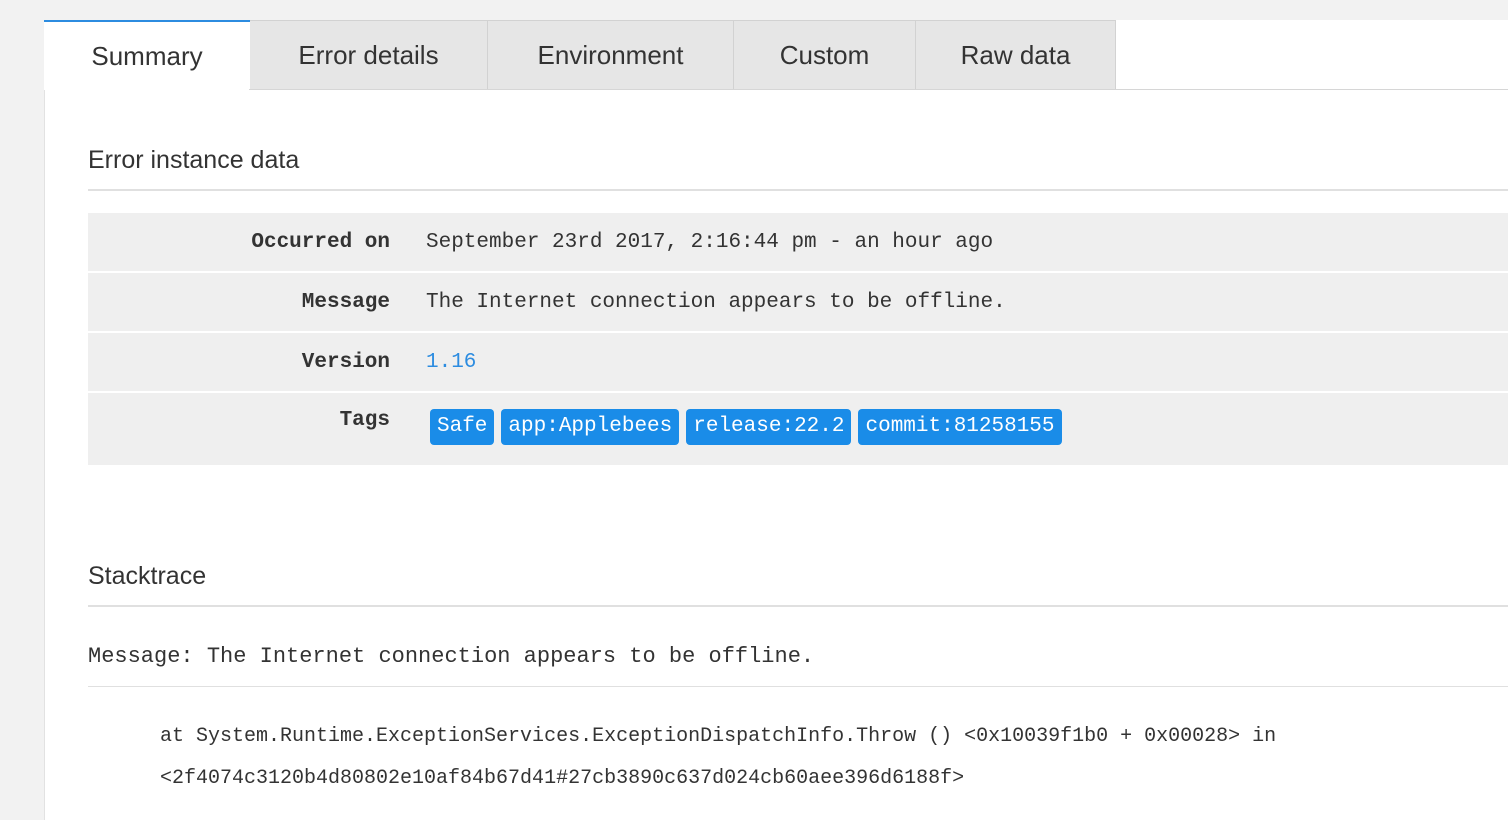 The height and width of the screenshot is (820, 1508). Describe the element at coordinates (798, 363) in the screenshot. I see `version-row: Version 1.16` at that location.